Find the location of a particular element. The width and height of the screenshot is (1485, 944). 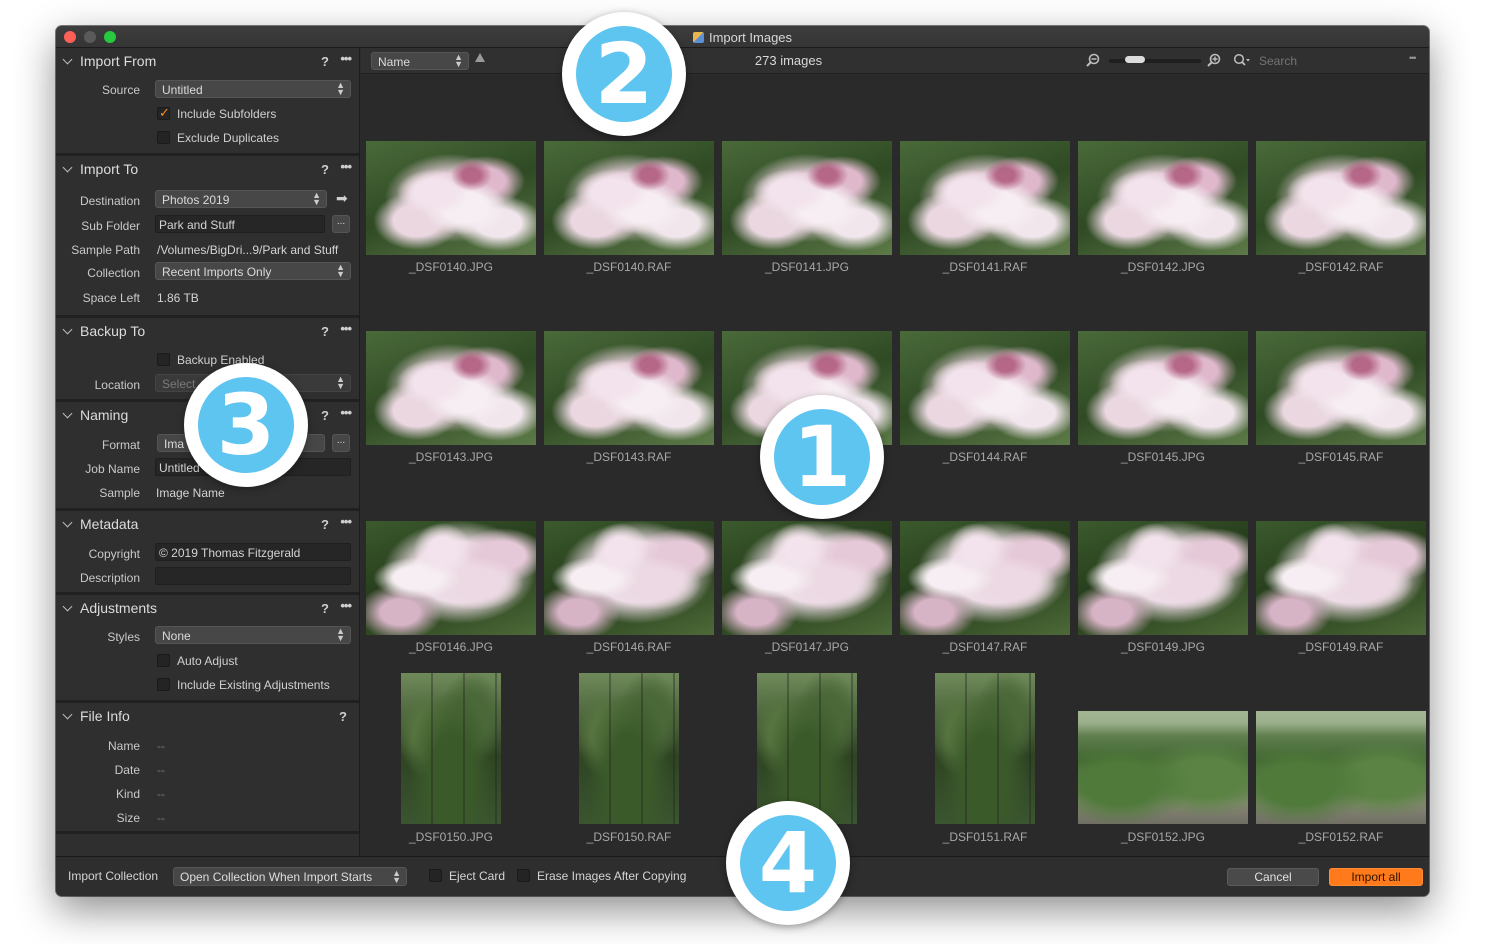

source-label: Source is located at coordinates (120, 90).